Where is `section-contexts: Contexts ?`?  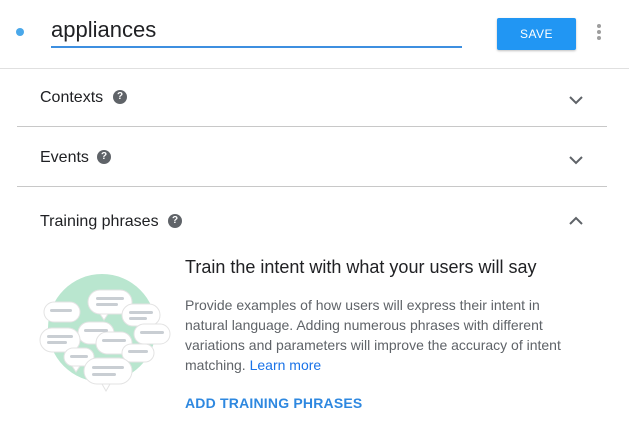 section-contexts: Contexts ? is located at coordinates (312, 98).